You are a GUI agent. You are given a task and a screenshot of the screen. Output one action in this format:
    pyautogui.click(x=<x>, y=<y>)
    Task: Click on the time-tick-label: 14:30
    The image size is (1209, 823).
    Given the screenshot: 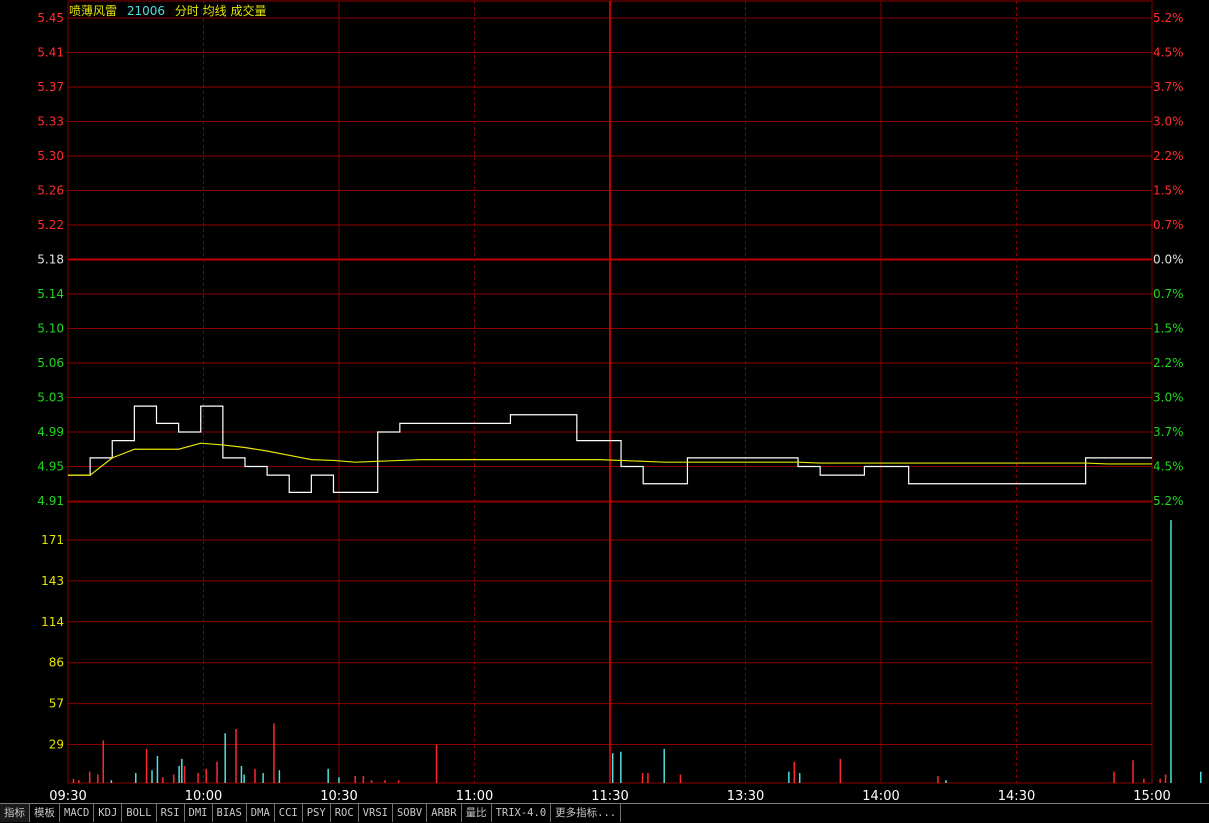 What is the action you would take?
    pyautogui.click(x=1016, y=796)
    